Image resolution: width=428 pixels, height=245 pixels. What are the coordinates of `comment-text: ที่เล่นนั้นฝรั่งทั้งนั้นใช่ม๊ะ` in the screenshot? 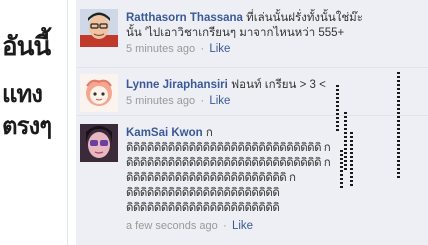 It's located at (304, 18).